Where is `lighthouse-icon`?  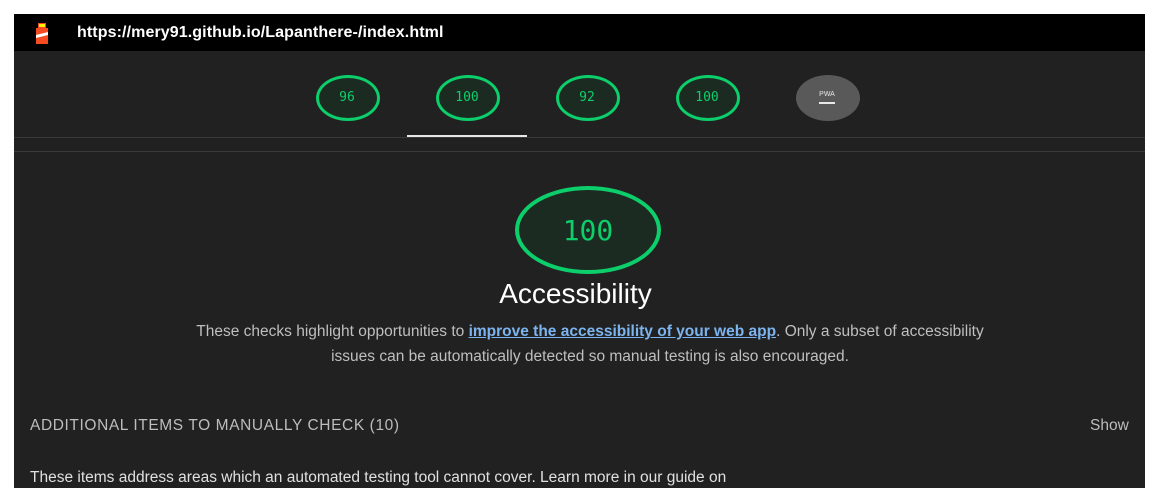
lighthouse-icon is located at coordinates (42, 33).